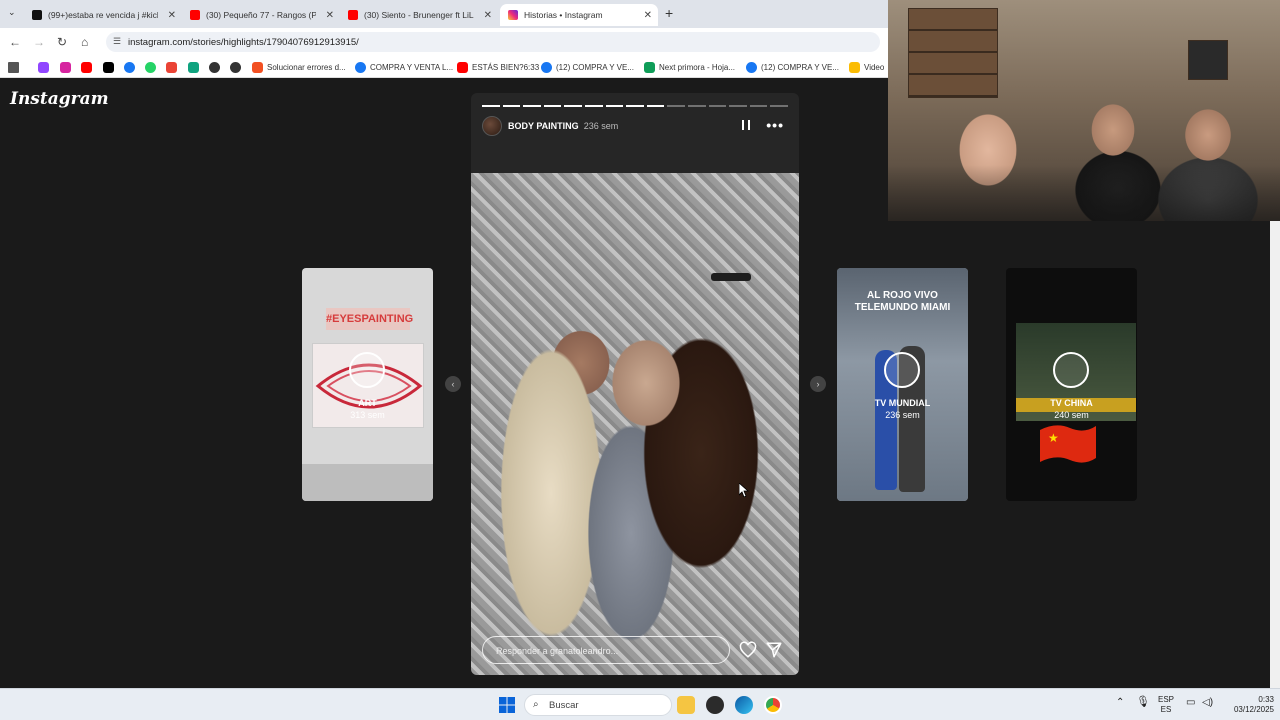 Image resolution: width=1280 pixels, height=720 pixels. What do you see at coordinates (1207, 703) in the screenshot?
I see `volume-icon: ◁)` at bounding box center [1207, 703].